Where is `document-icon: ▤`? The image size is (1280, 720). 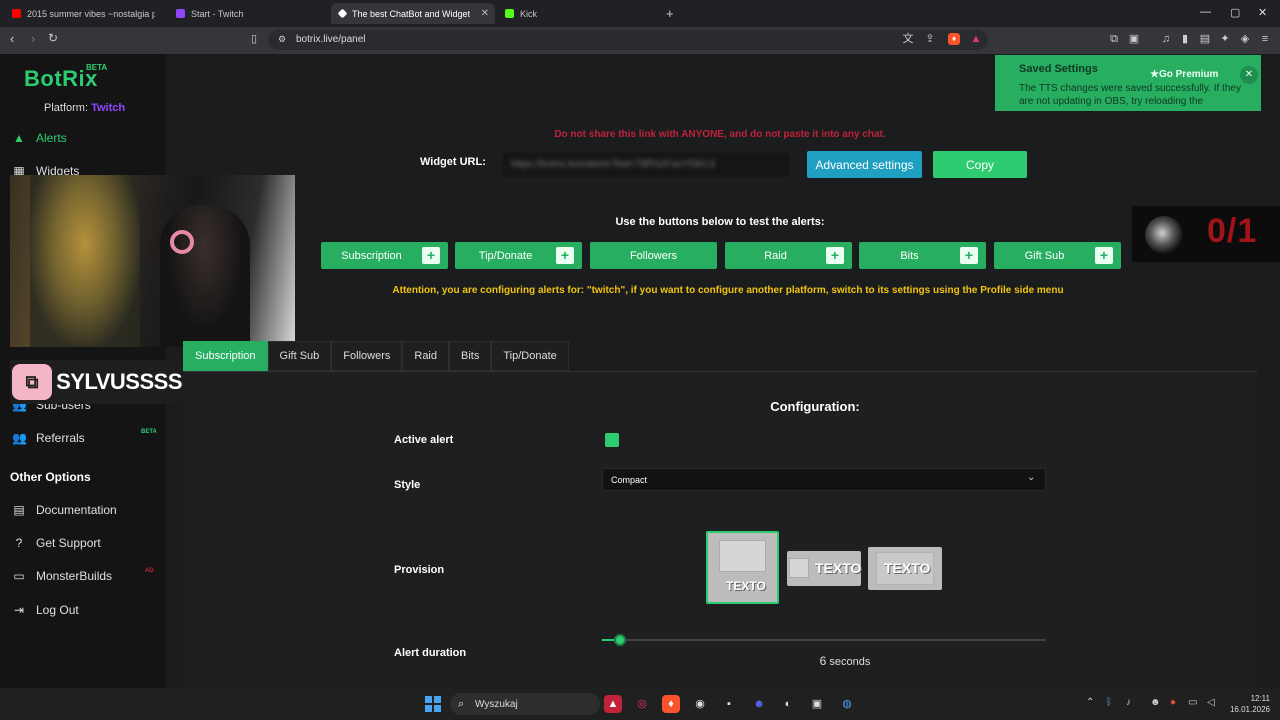 document-icon: ▤ is located at coordinates (19, 510).